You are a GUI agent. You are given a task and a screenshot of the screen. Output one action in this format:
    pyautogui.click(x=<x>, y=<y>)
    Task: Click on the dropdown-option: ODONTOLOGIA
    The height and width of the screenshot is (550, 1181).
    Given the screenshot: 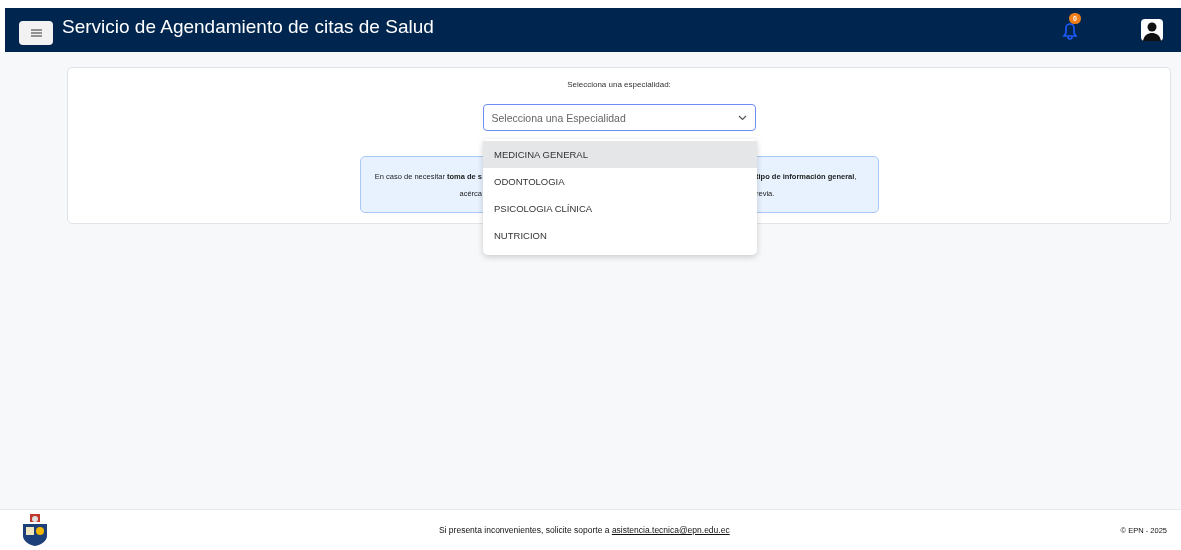 What is the action you would take?
    pyautogui.click(x=620, y=181)
    